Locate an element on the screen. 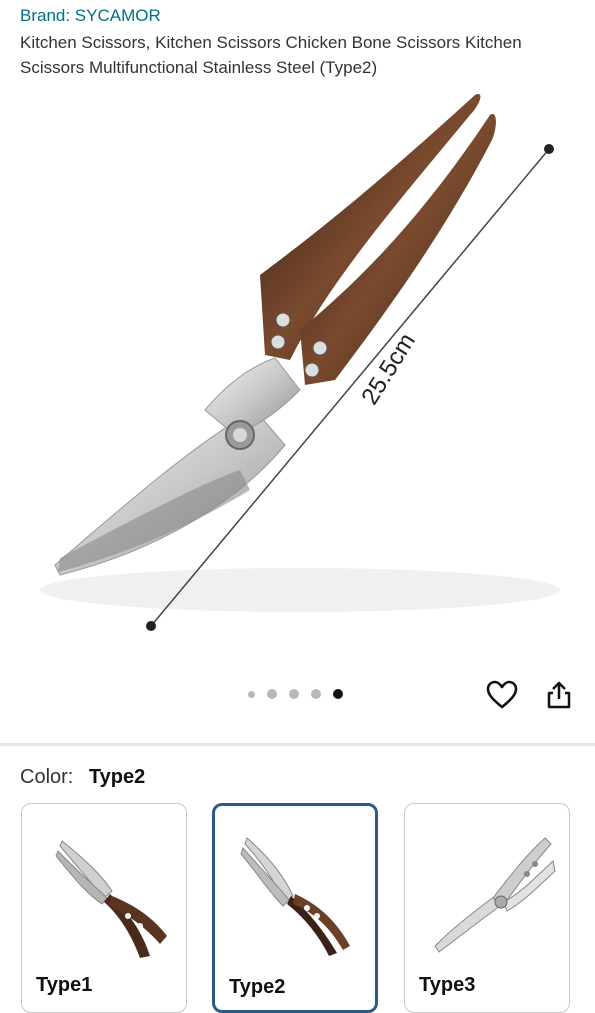 The height and width of the screenshot is (1013, 595). image-pager is located at coordinates (295, 694).